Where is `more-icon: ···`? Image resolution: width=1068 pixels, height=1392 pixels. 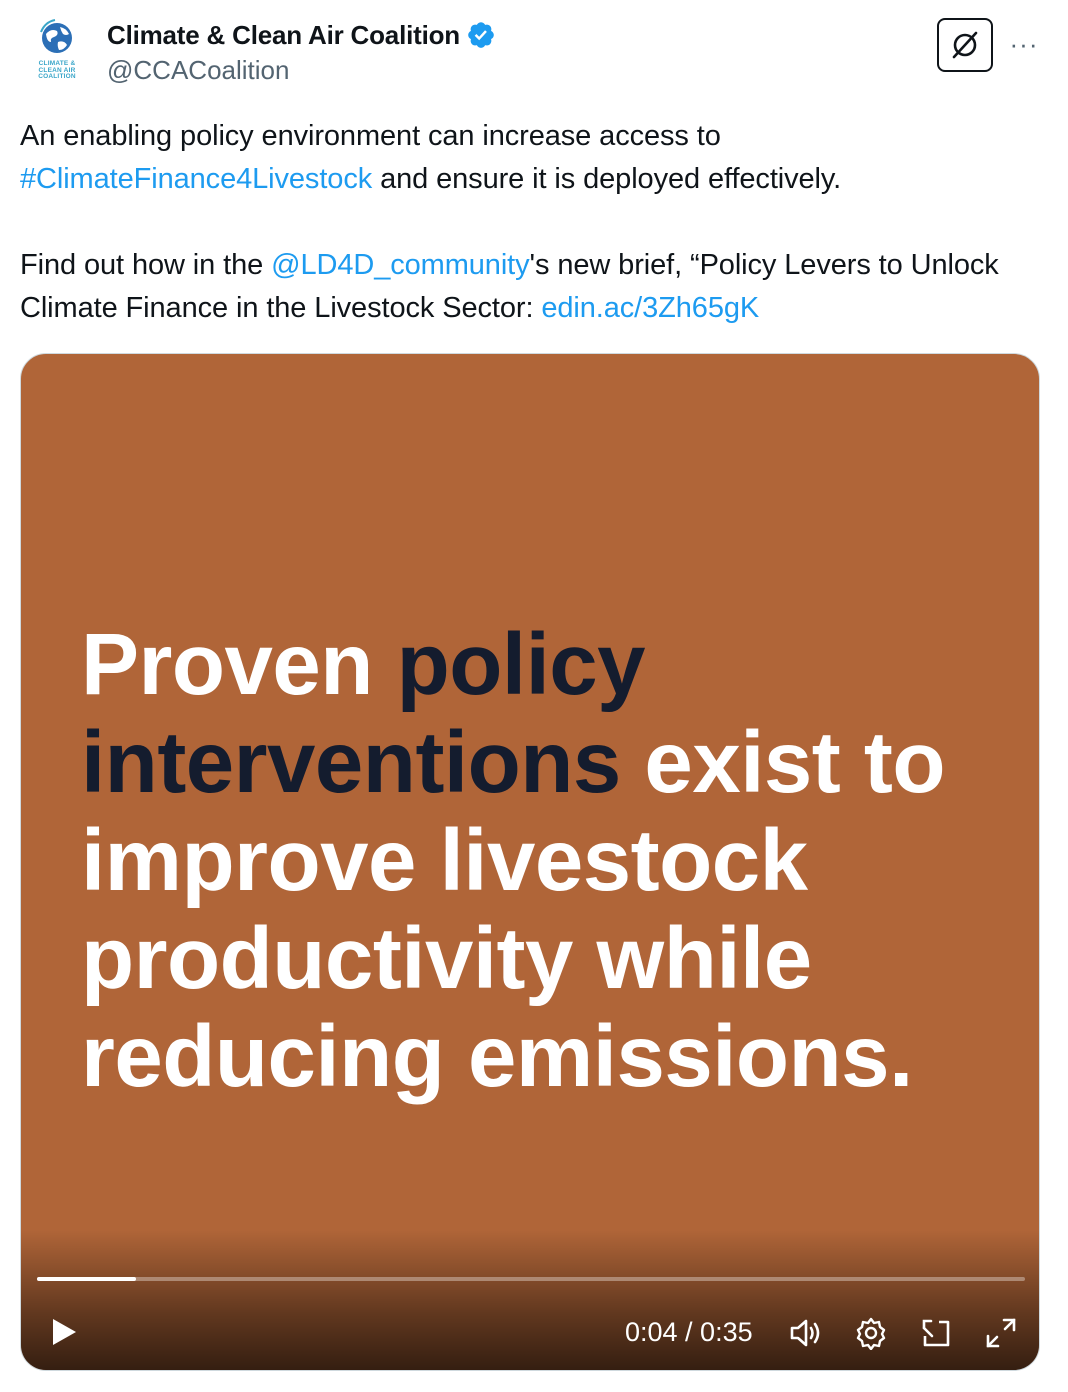 more-icon: ··· is located at coordinates (1024, 43).